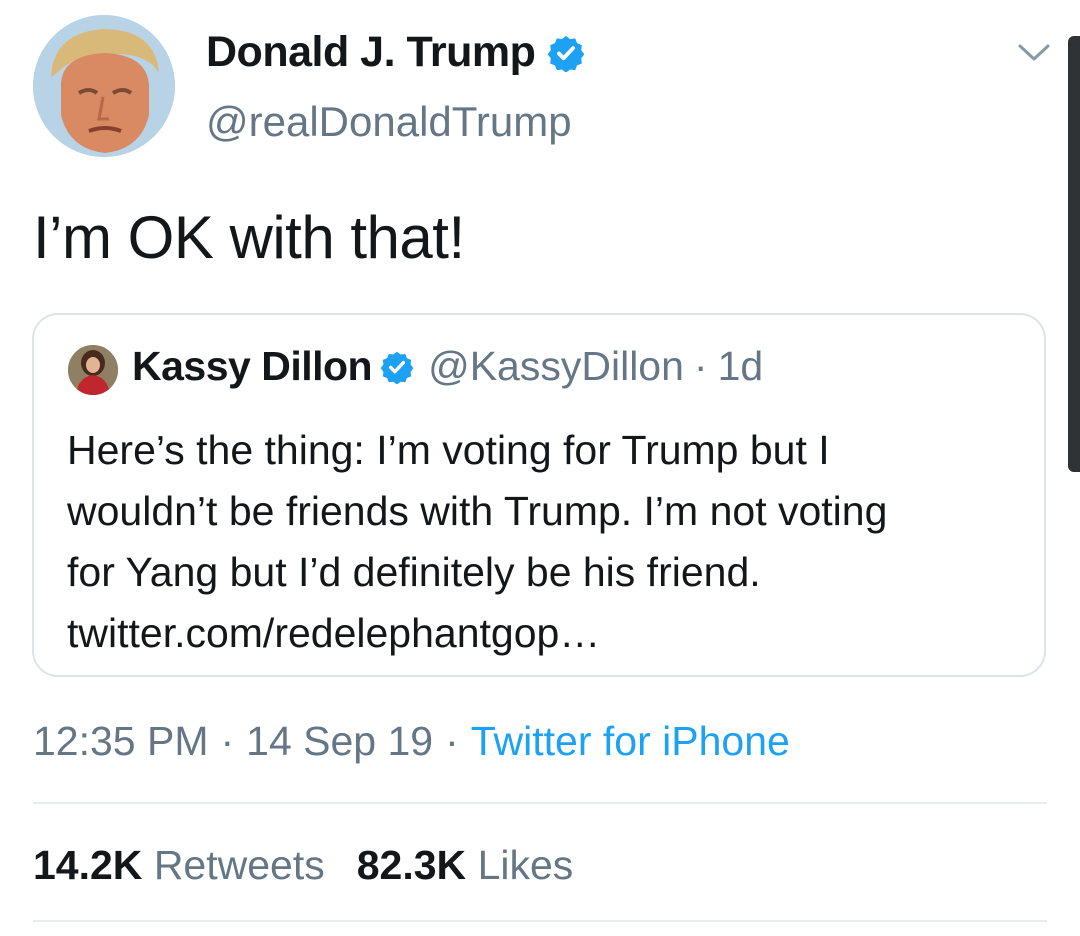 The image size is (1080, 936). I want to click on tweet-date: 14 Sep 19, so click(339, 741).